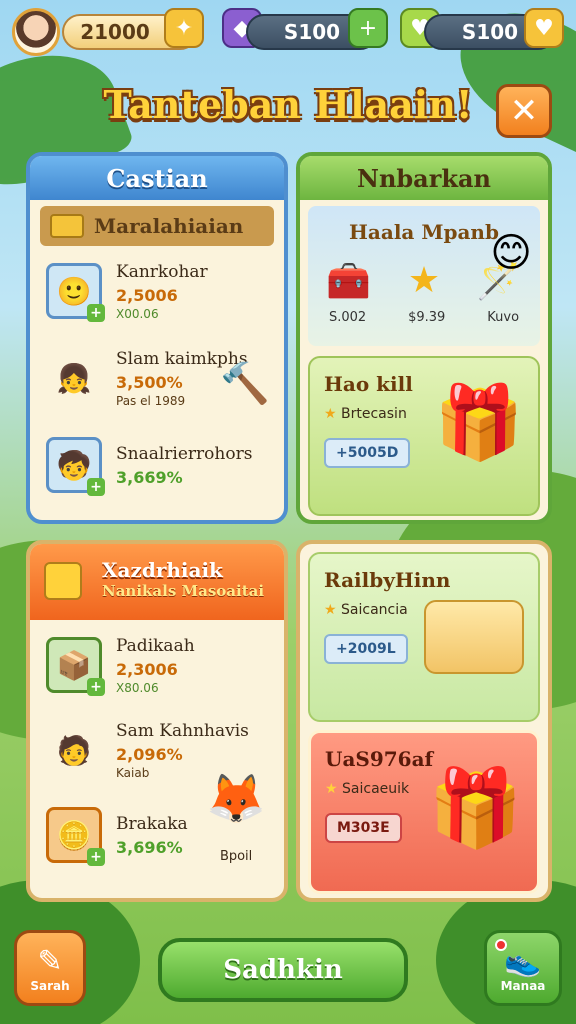  I want to click on item-name: Kanrkohar, so click(162, 271).